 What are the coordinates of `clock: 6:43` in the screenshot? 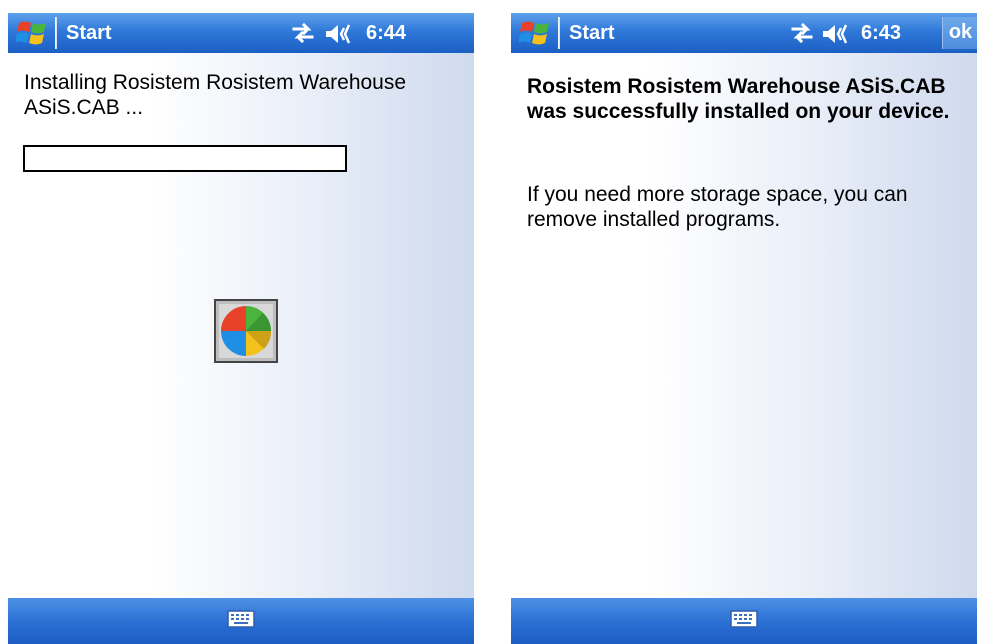 It's located at (881, 33).